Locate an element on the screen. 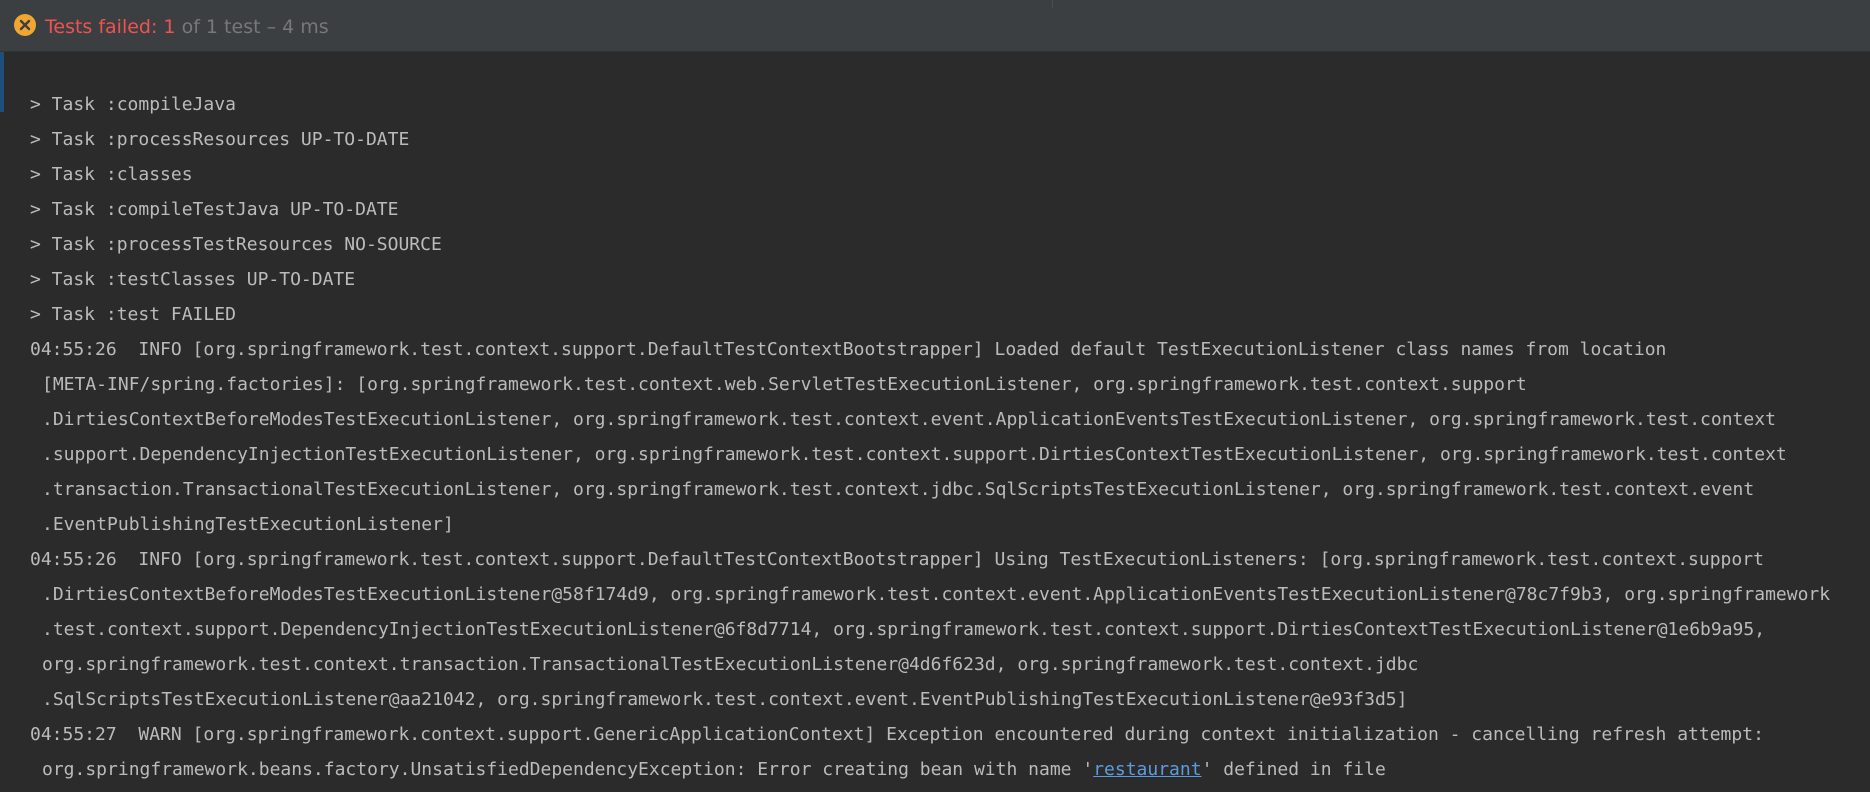 The width and height of the screenshot is (1870, 792). test-summary: Tests failed: 1 of 1 test – 4 ms is located at coordinates (187, 27).